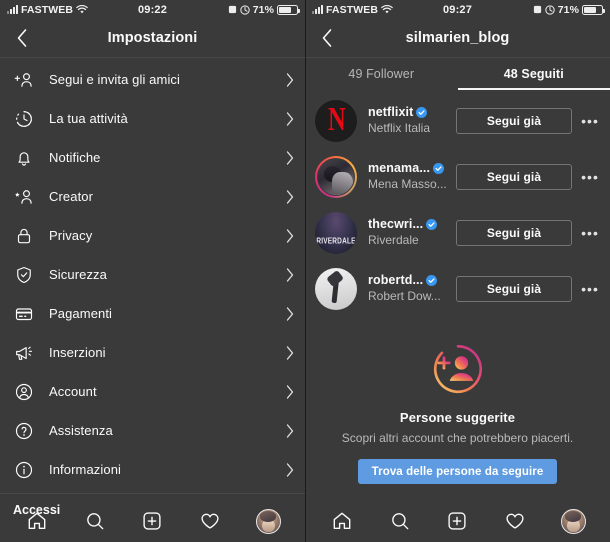 The image size is (610, 542). I want to click on sidebar-item-assistenza: Assistenza, so click(152, 430).